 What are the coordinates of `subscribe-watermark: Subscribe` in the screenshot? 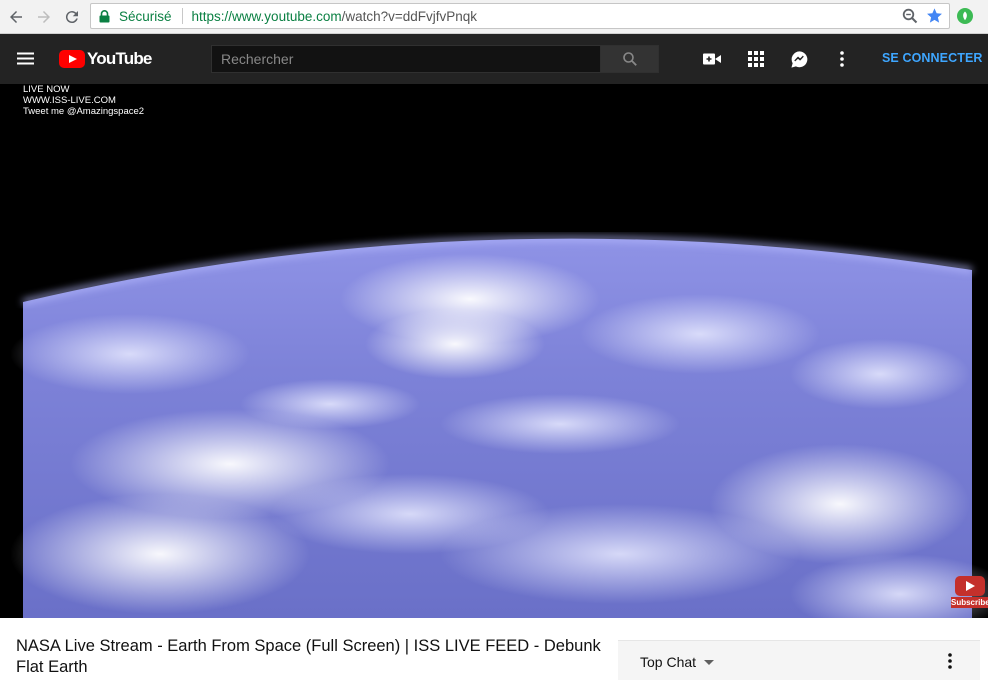 It's located at (969, 592).